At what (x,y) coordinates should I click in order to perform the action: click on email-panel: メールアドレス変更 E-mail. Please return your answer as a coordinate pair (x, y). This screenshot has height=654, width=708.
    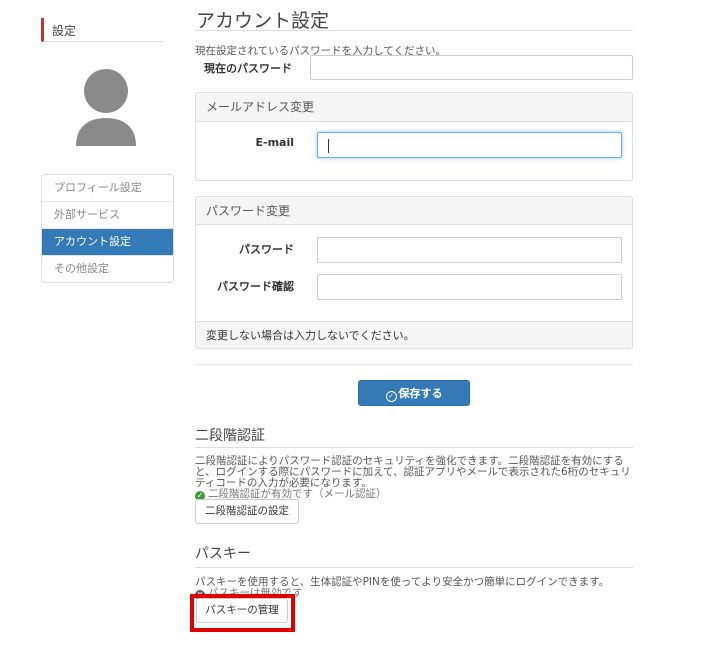
    Looking at the image, I should click on (414, 136).